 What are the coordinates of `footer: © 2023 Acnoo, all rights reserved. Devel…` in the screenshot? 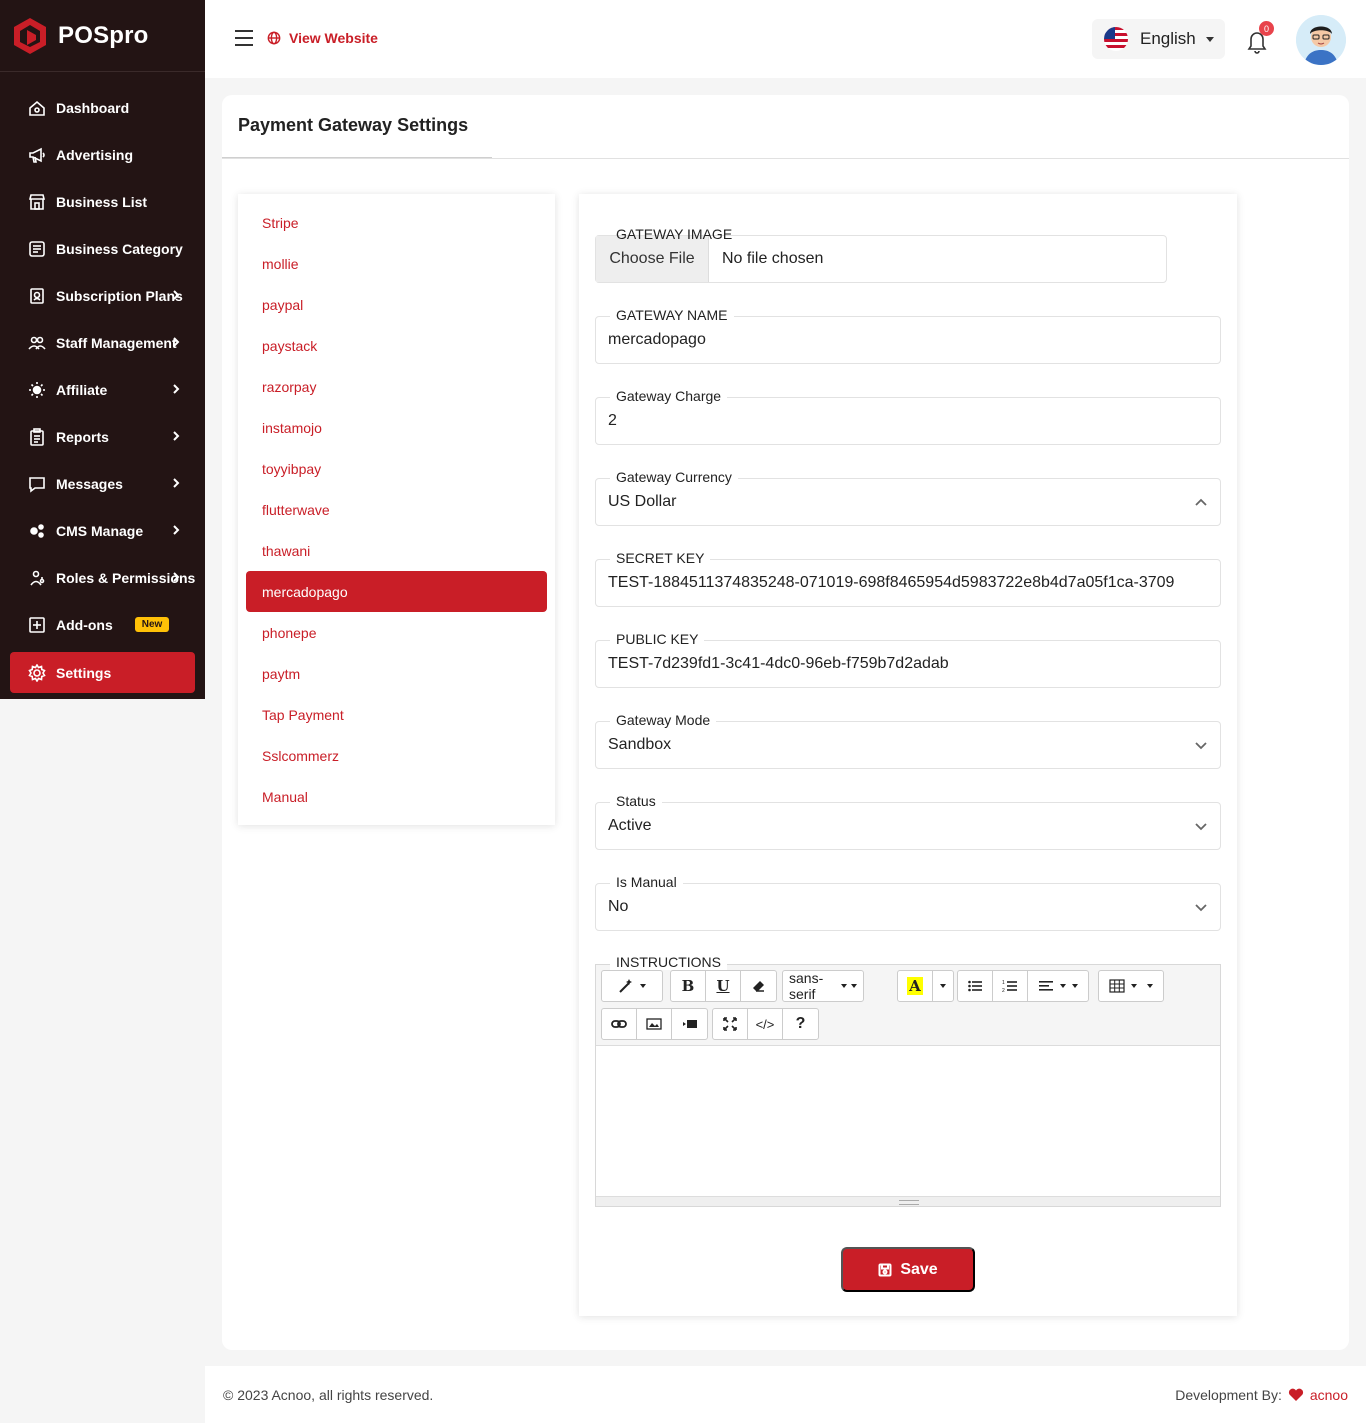 It's located at (785, 1394).